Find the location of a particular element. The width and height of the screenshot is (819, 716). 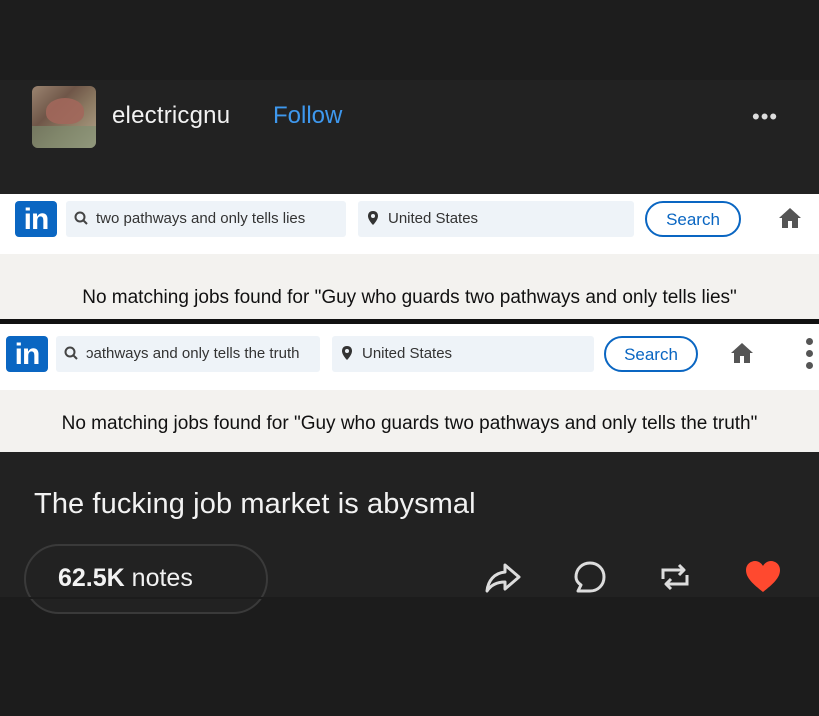

share-icon is located at coordinates (503, 577).